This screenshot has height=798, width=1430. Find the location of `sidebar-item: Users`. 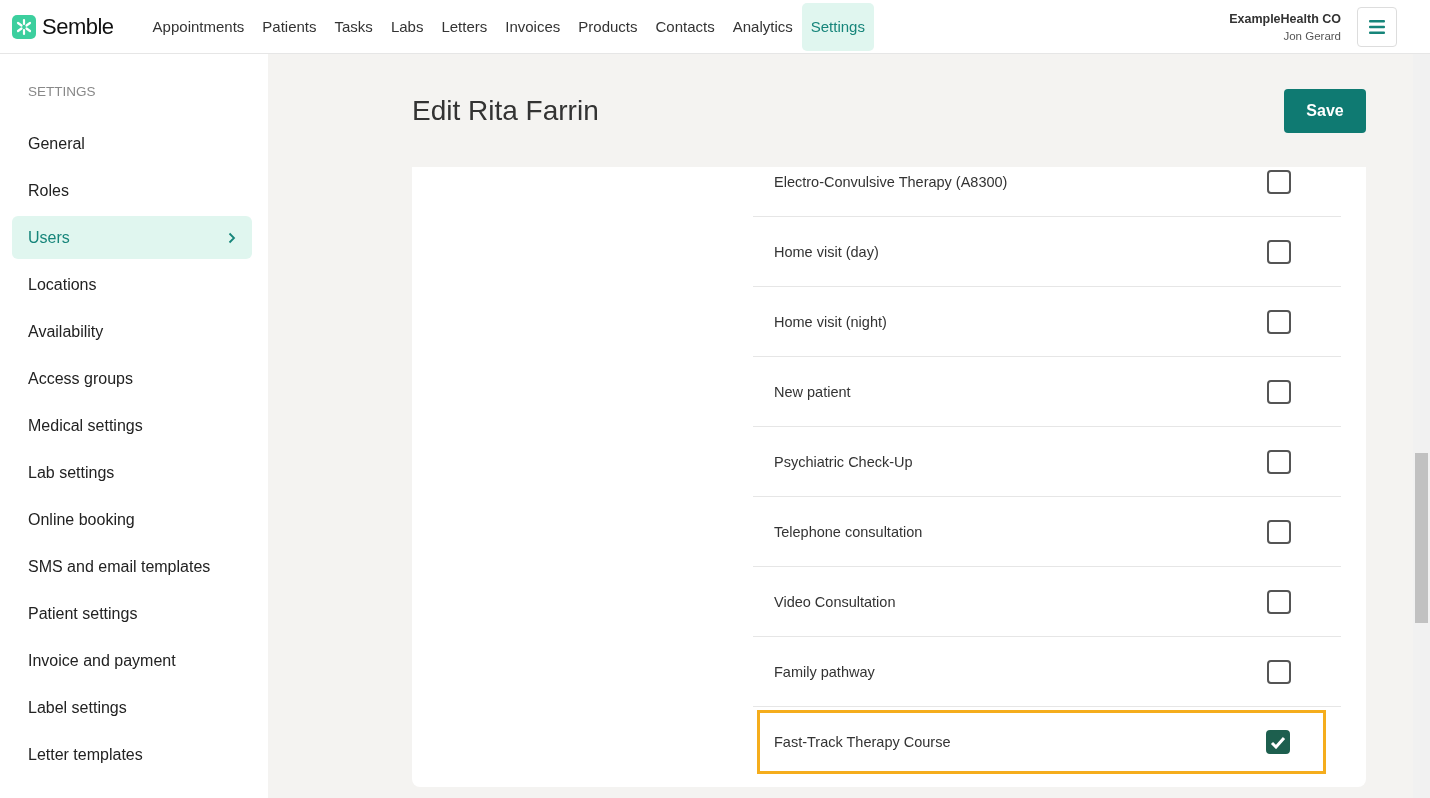

sidebar-item: Users is located at coordinates (132, 237).